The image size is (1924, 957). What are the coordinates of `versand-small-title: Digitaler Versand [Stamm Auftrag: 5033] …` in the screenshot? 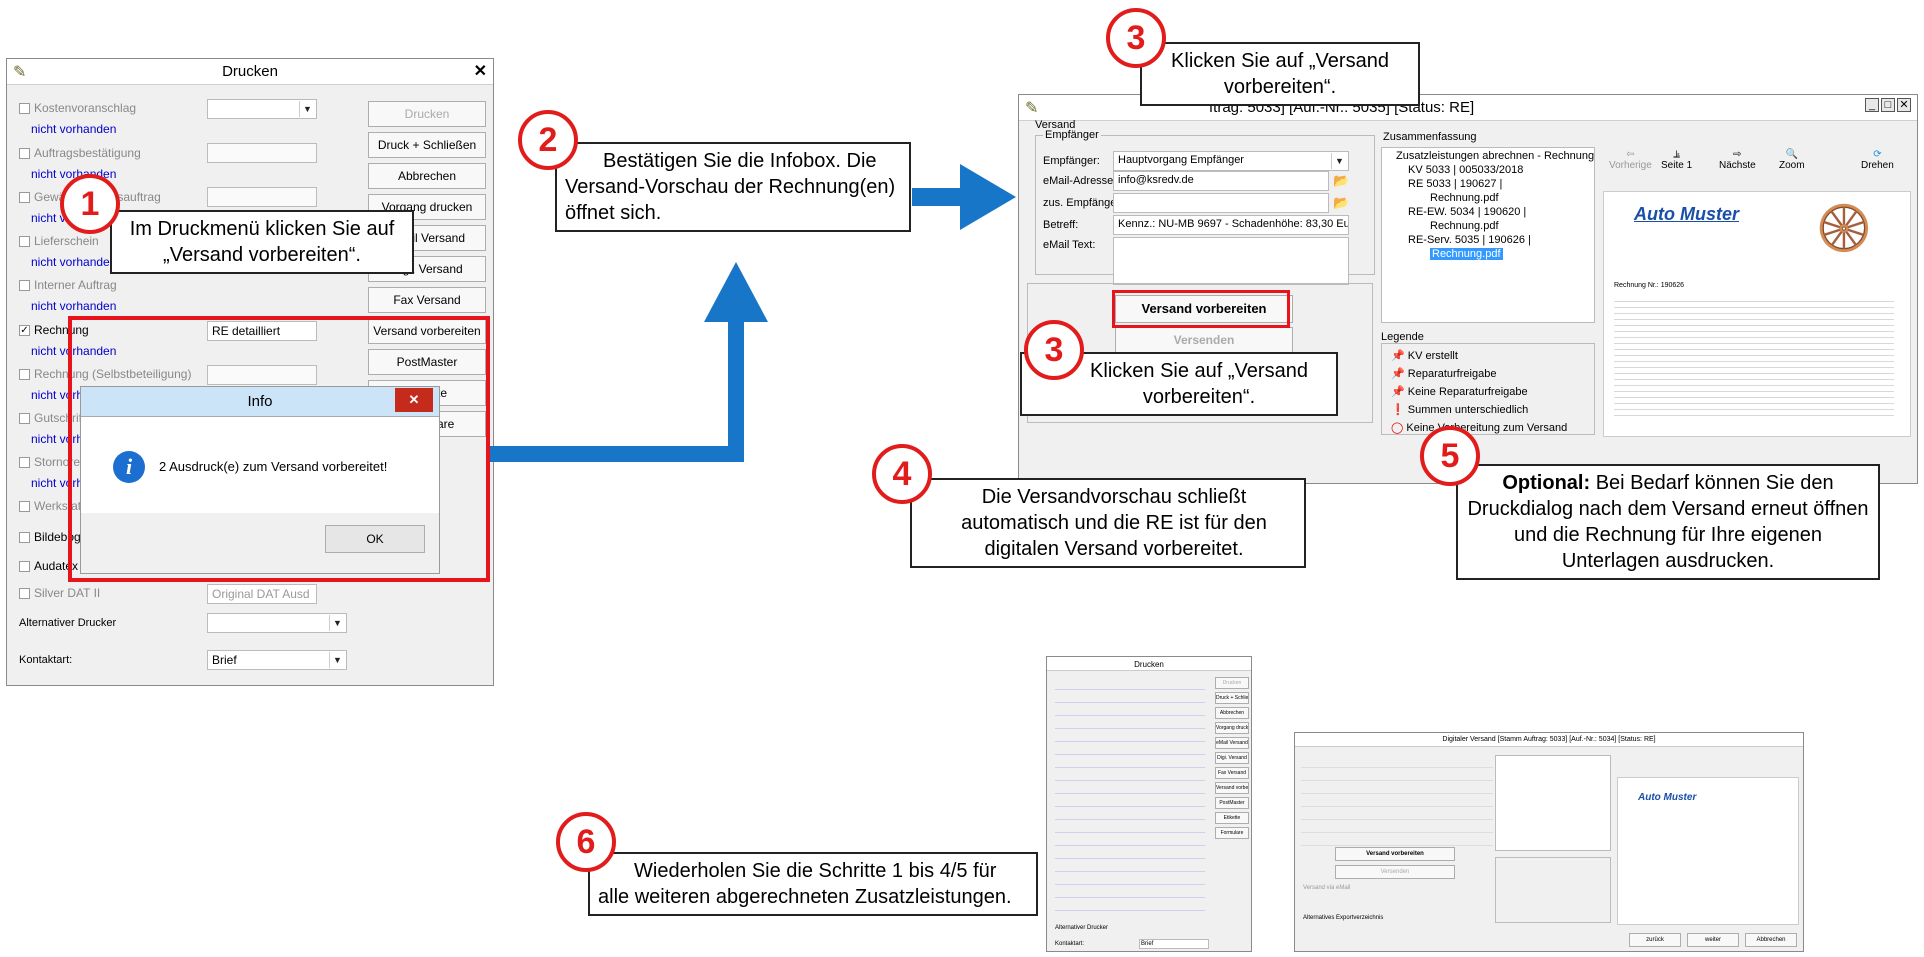 It's located at (1549, 739).